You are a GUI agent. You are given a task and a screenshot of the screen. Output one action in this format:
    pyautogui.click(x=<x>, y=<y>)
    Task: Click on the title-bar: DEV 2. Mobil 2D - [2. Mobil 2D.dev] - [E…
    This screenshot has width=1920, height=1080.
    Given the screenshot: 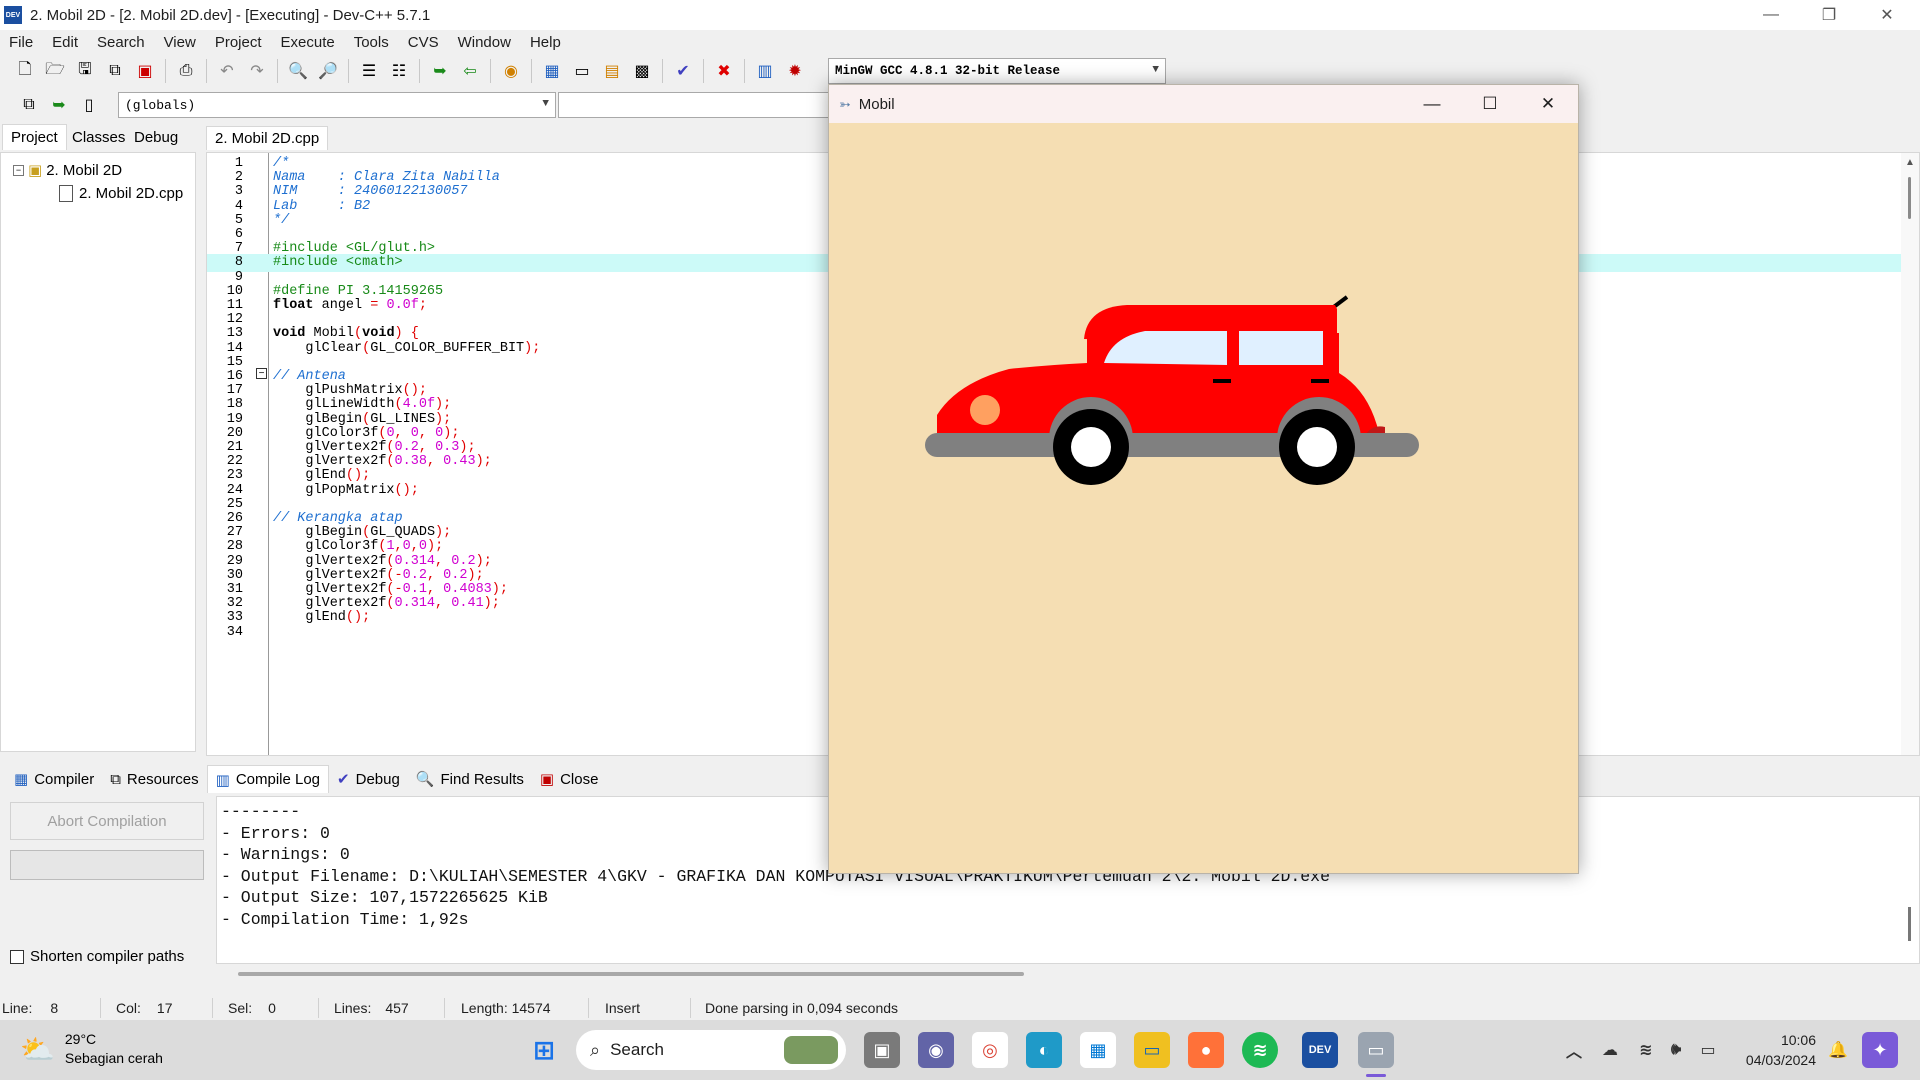 What is the action you would take?
    pyautogui.click(x=960, y=15)
    